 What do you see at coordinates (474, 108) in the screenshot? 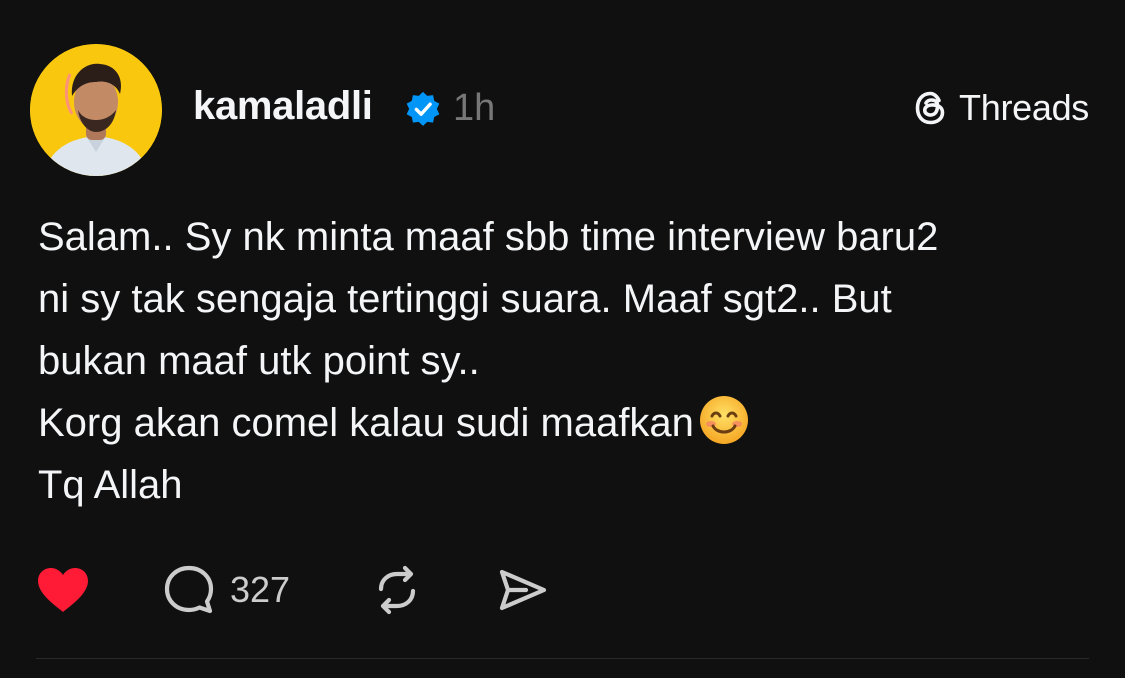
I see `timestamp: 1h` at bounding box center [474, 108].